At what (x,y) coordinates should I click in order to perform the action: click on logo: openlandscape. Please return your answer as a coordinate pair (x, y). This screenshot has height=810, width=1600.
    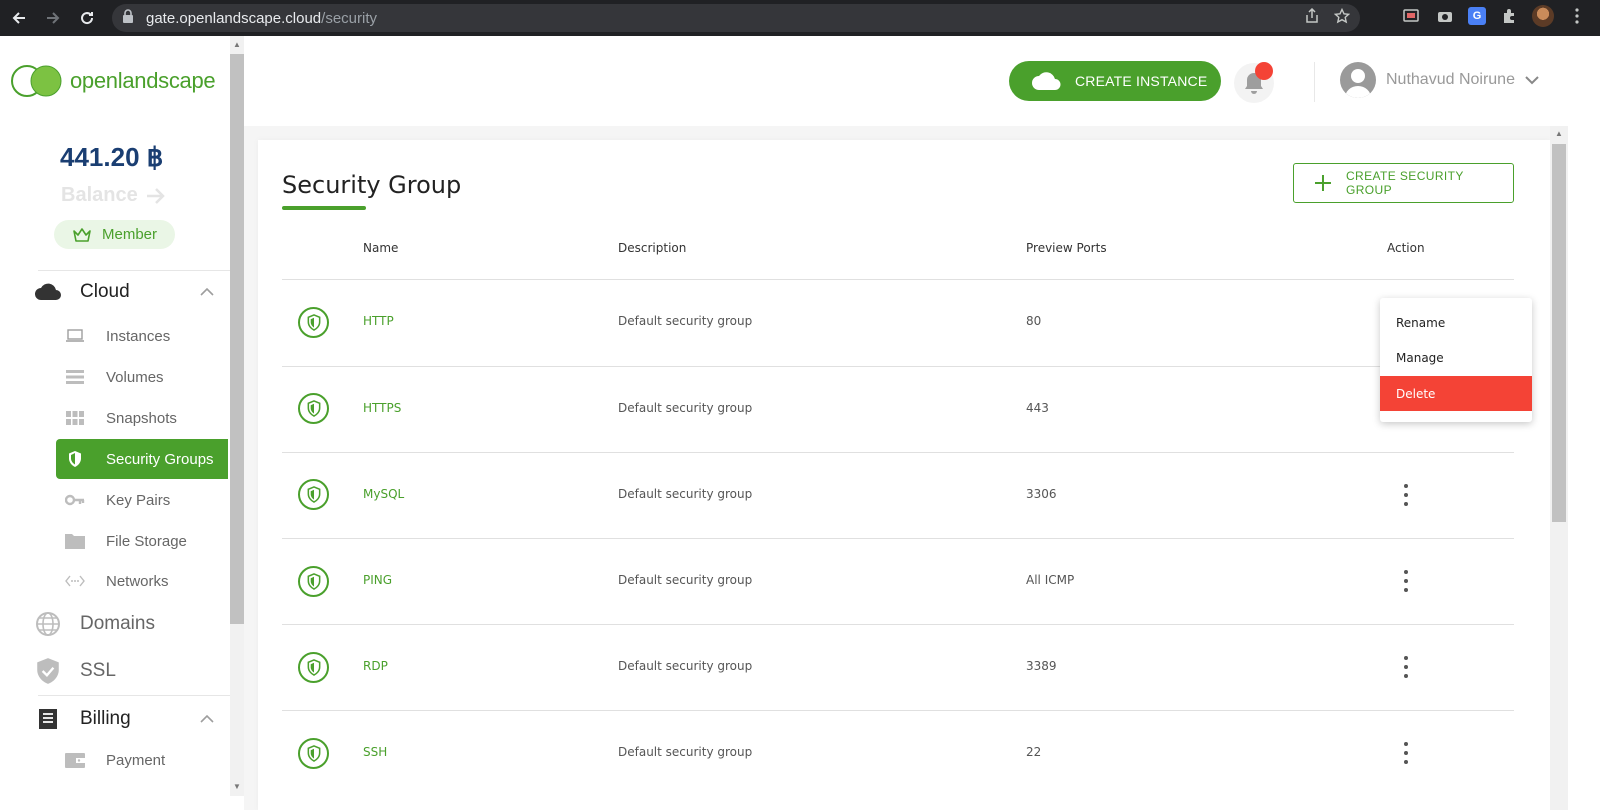
    Looking at the image, I should click on (113, 81).